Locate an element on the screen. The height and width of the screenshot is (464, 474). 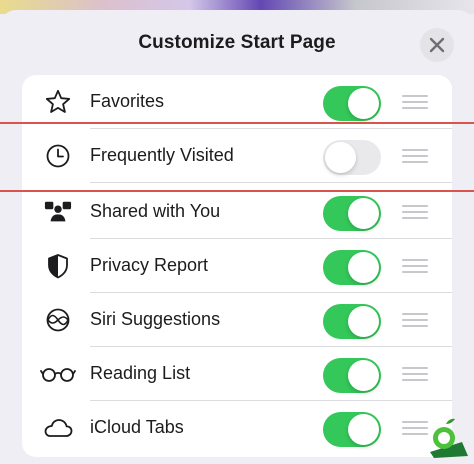
reading-list-toggle is located at coordinates (352, 375).